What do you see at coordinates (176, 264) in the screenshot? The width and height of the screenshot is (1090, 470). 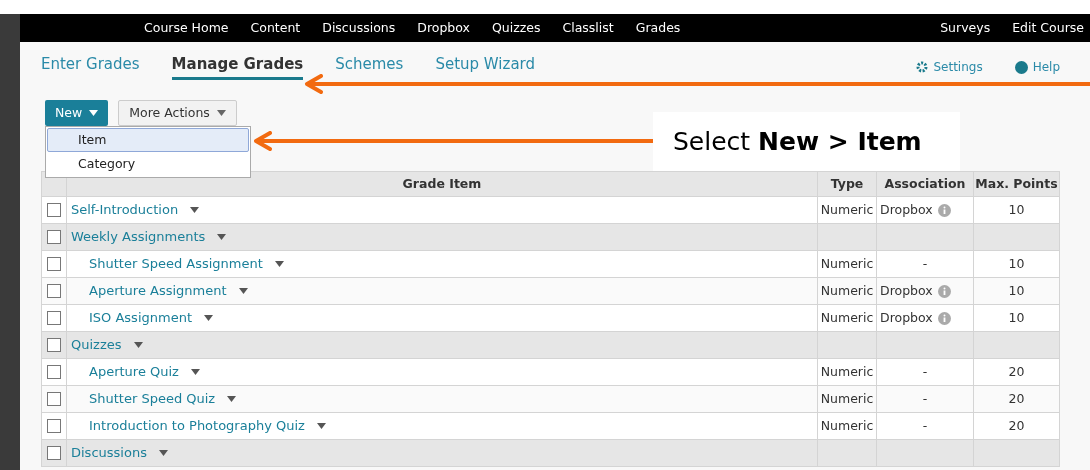 I see `grade-item-link: Shutter Speed Assignment` at bounding box center [176, 264].